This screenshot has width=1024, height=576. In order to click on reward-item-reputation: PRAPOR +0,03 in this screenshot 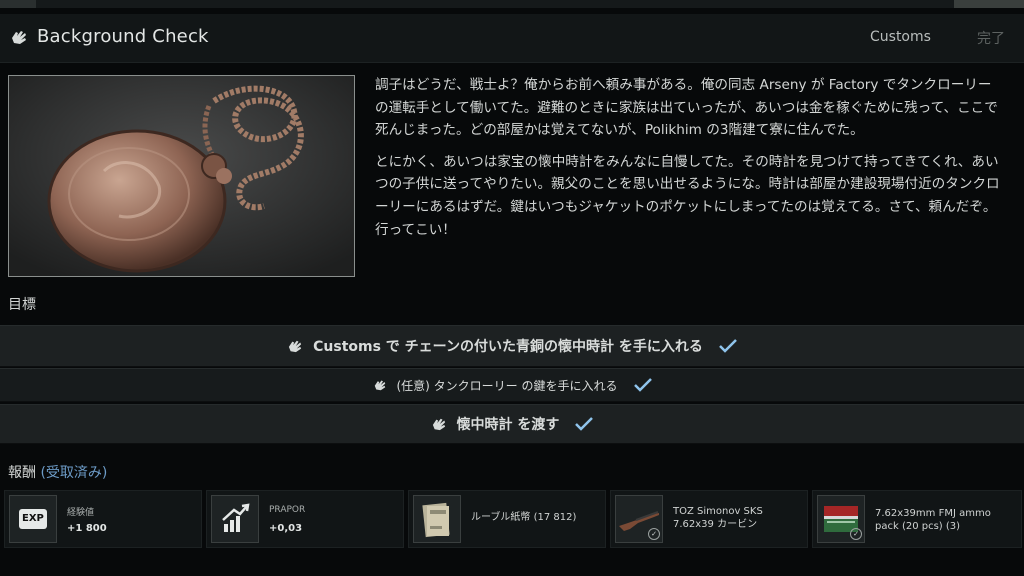, I will do `click(305, 519)`.